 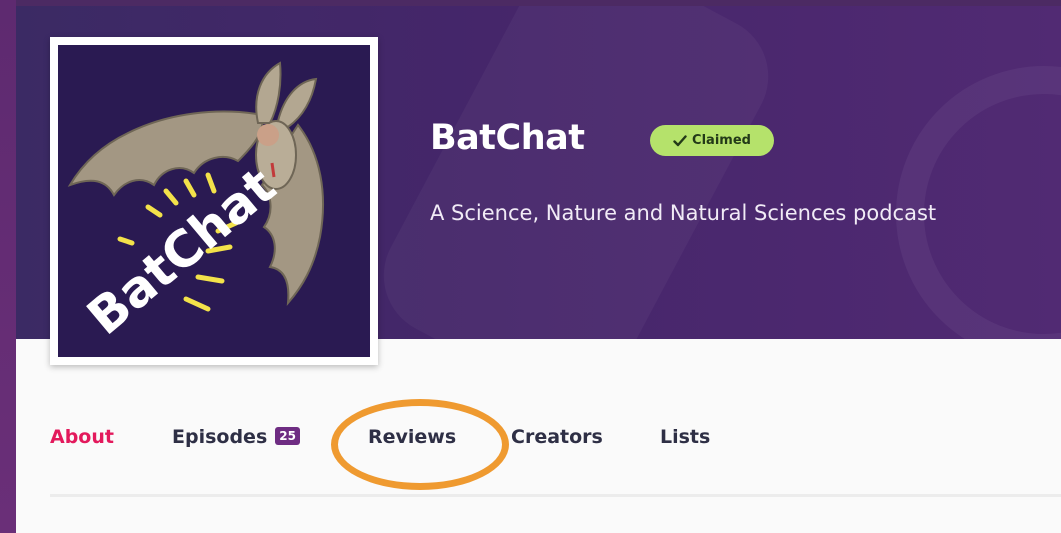 I want to click on tab-about: About, so click(x=82, y=437).